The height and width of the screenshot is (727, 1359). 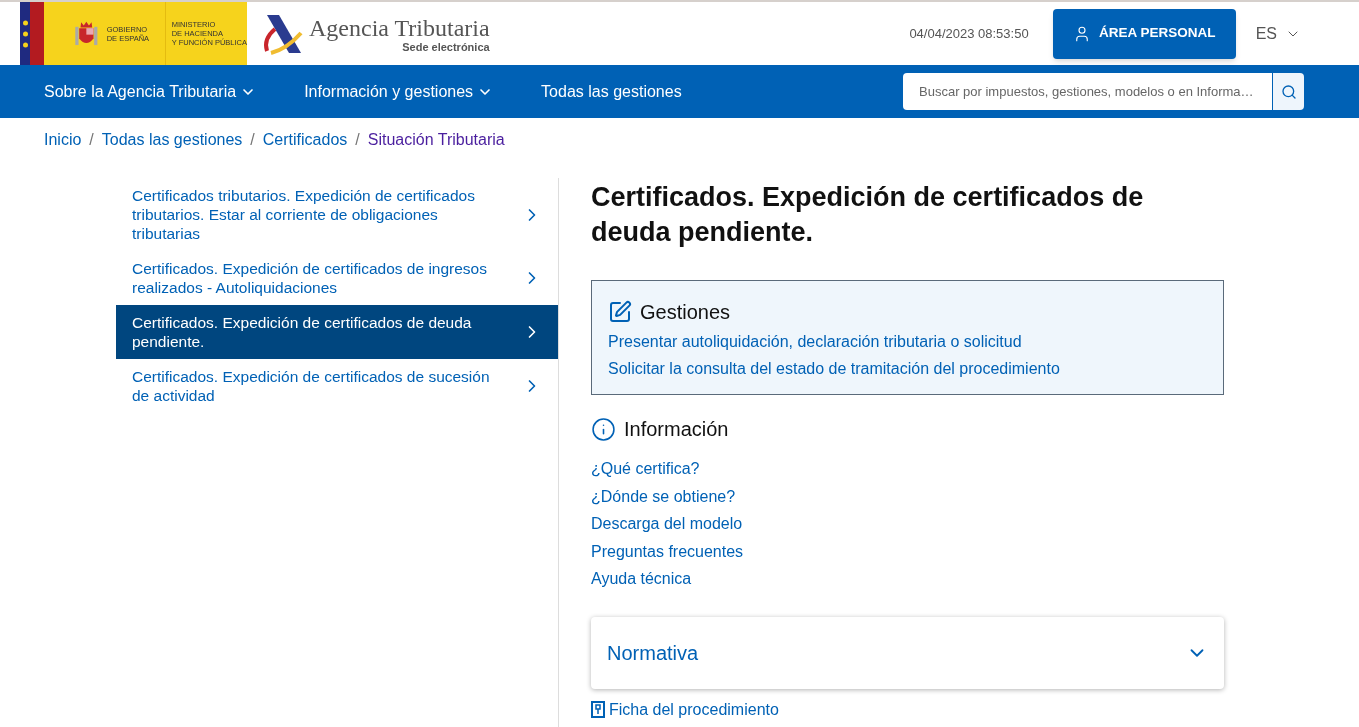 I want to click on nav-menu-item: Sobre la Agencia Tributaria, so click(x=150, y=91).